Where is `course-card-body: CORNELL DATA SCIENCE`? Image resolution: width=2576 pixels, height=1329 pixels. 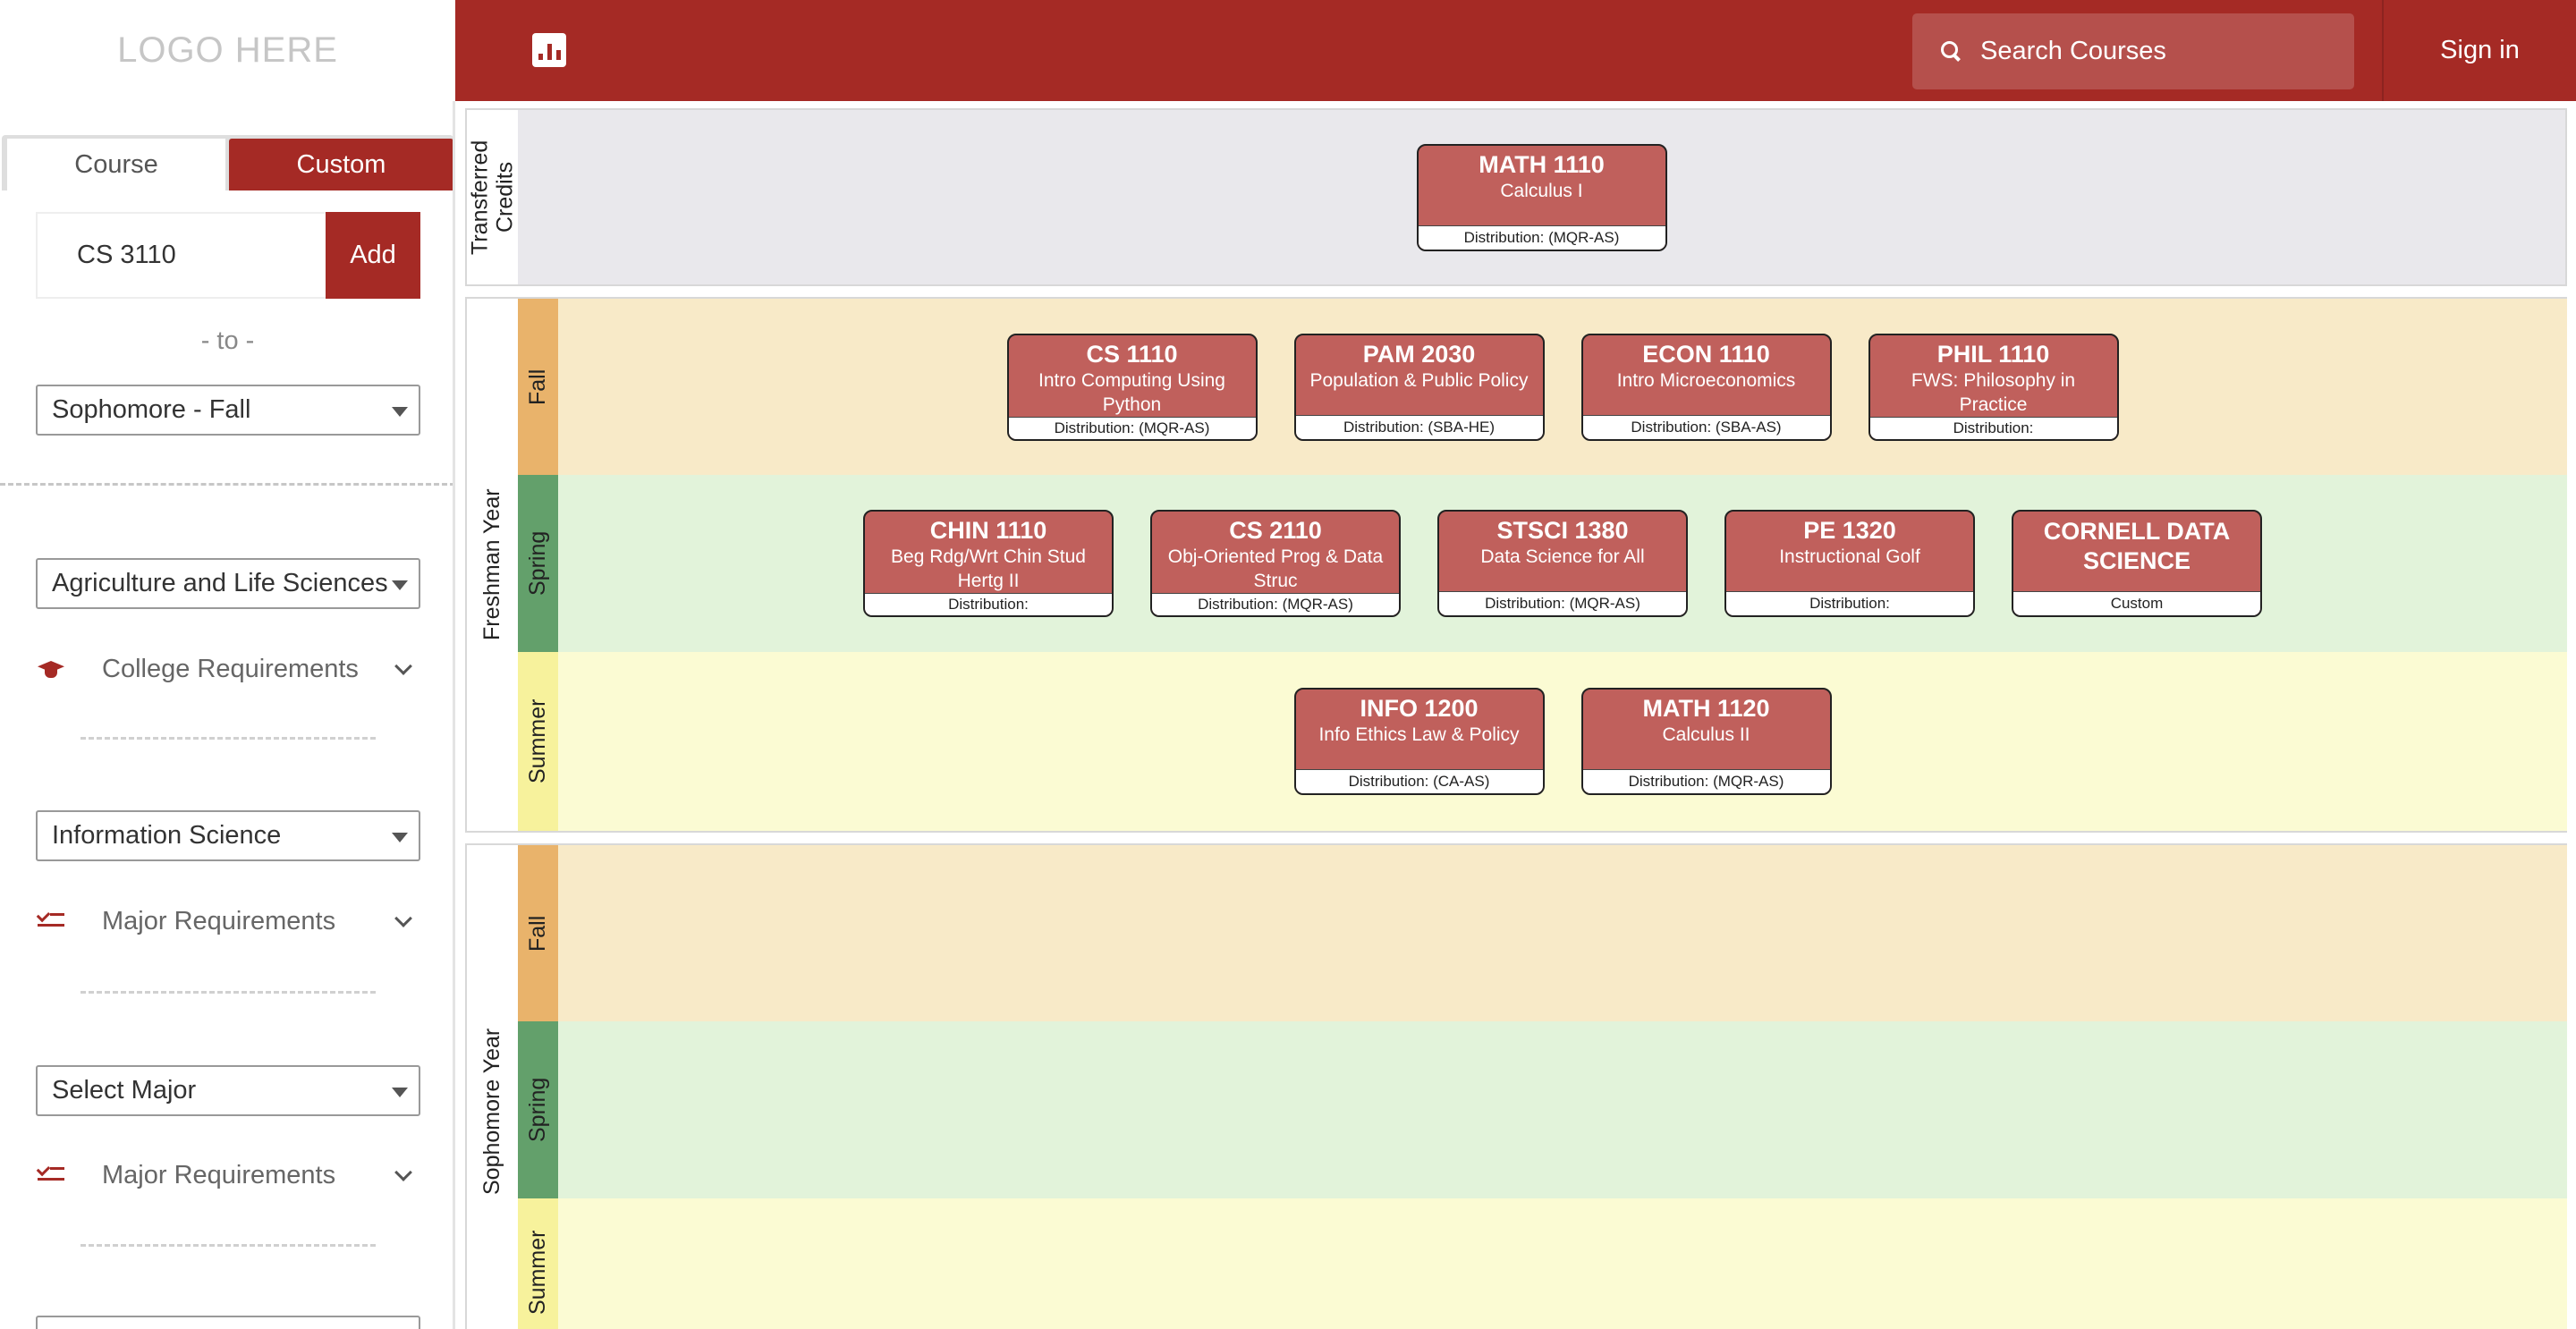 course-card-body: CORNELL DATA SCIENCE is located at coordinates (2136, 551).